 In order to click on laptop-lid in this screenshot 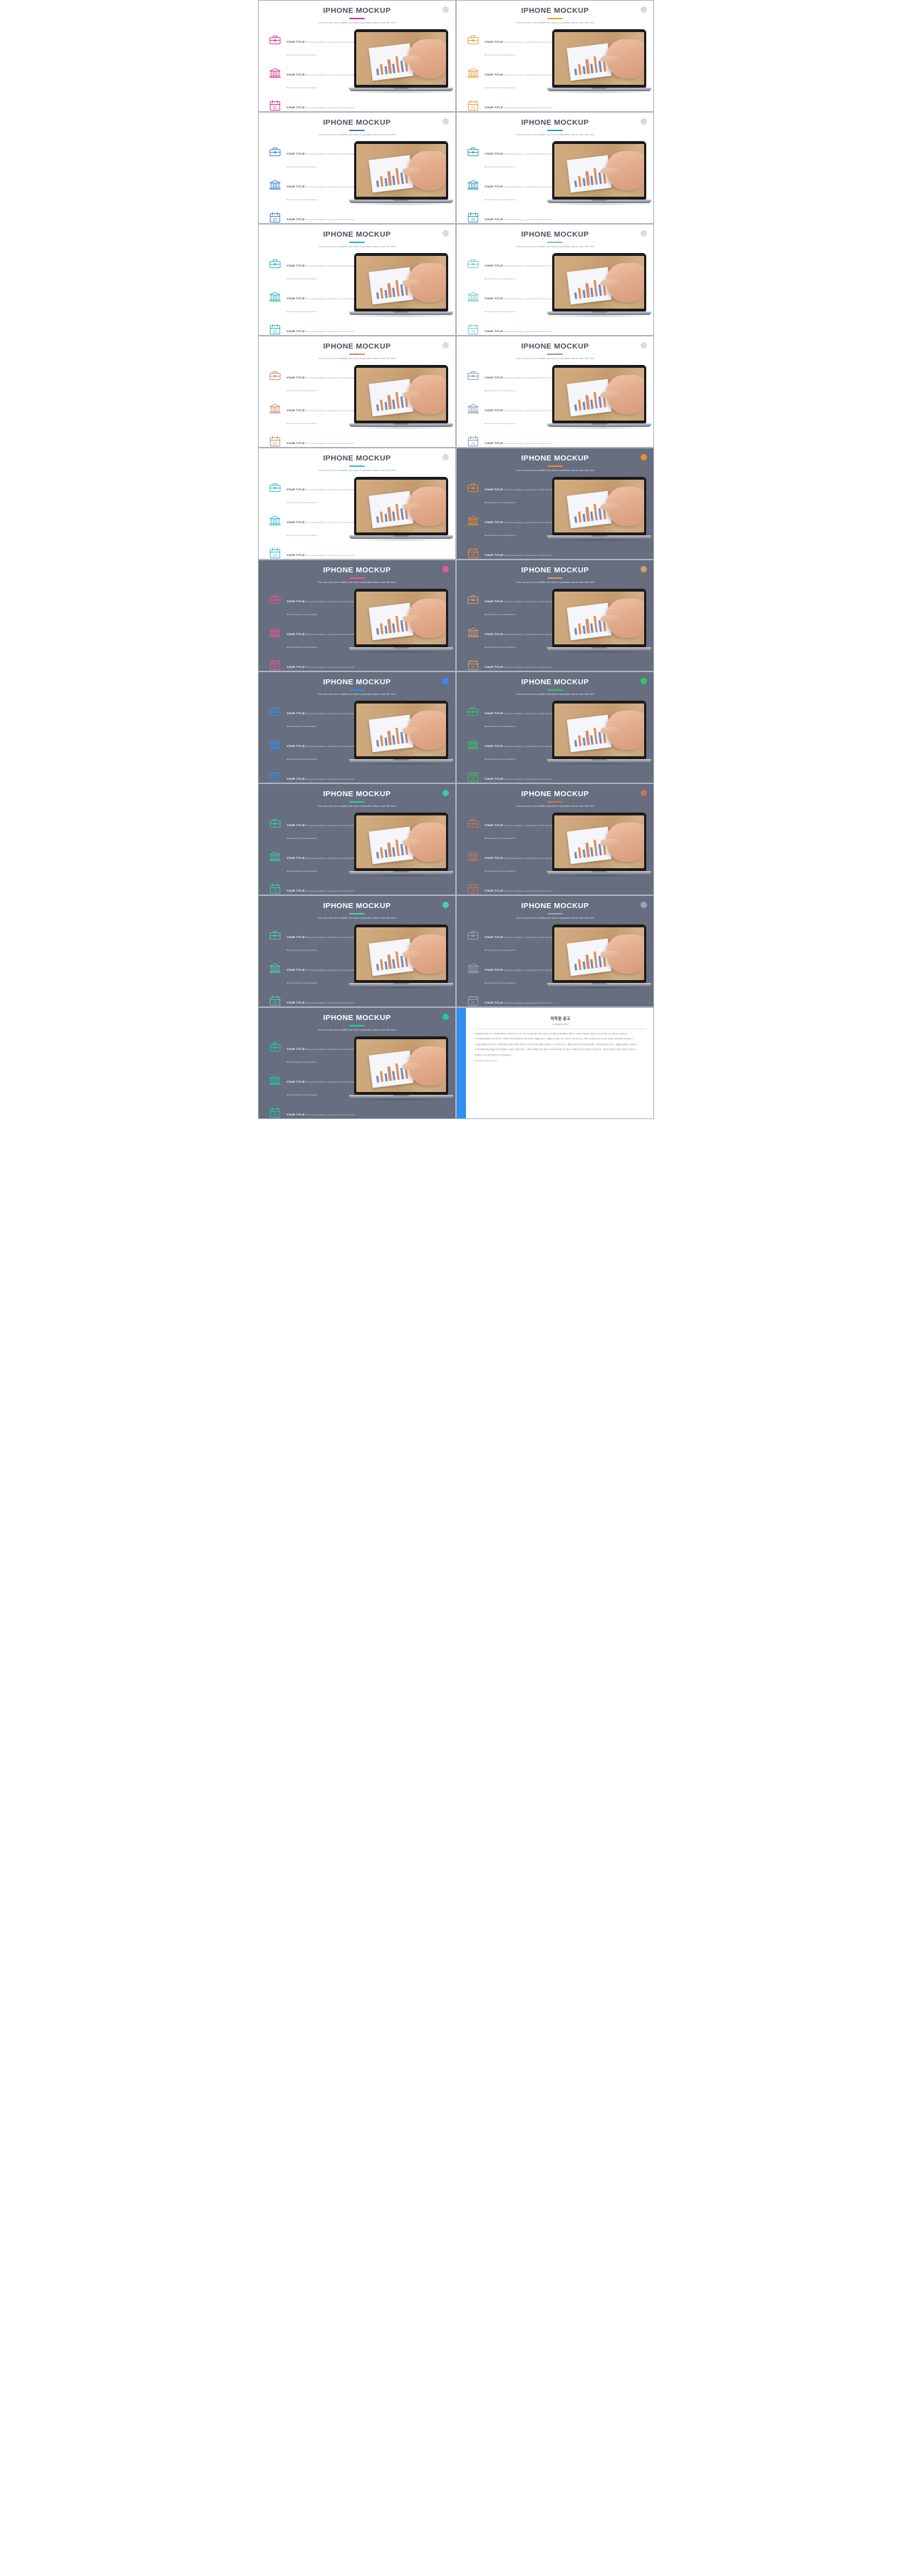, I will do `click(401, 506)`.